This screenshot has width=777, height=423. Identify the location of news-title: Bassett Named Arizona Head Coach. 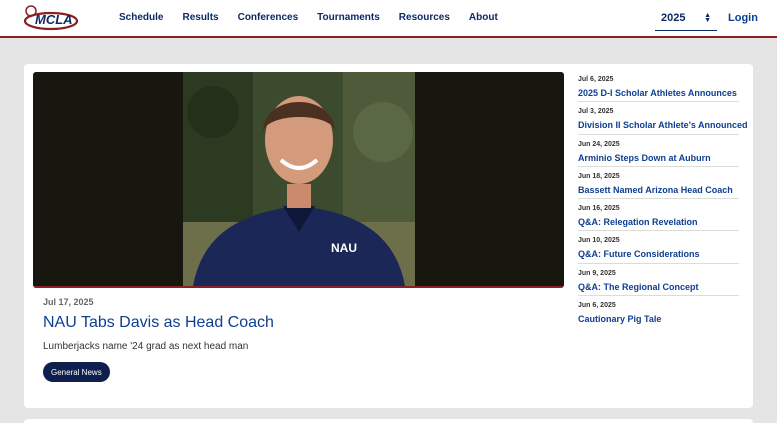
(658, 190).